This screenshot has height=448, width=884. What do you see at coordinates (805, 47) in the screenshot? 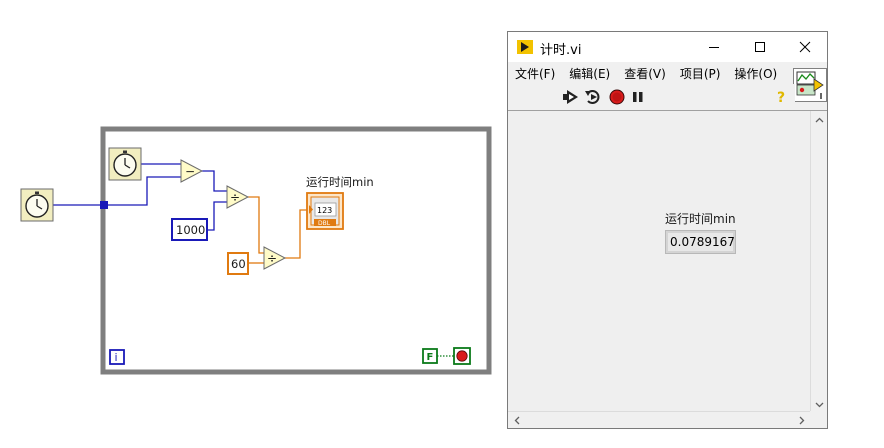
I see `close-icon` at bounding box center [805, 47].